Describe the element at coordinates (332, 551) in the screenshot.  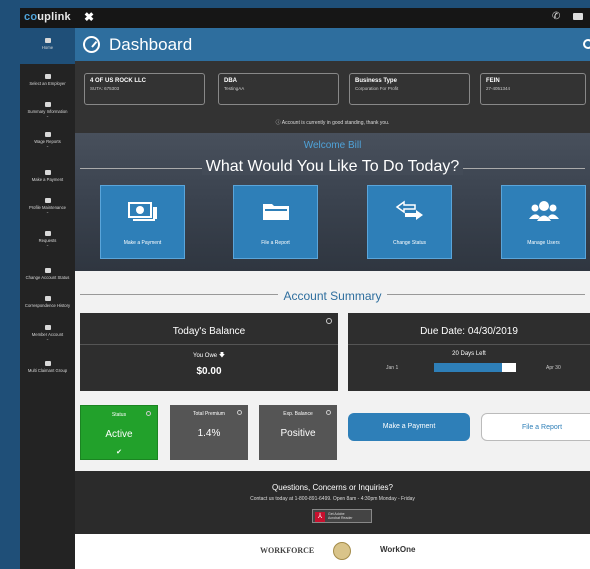
I see `partner-logos: WORKFORCE WorkOne` at that location.